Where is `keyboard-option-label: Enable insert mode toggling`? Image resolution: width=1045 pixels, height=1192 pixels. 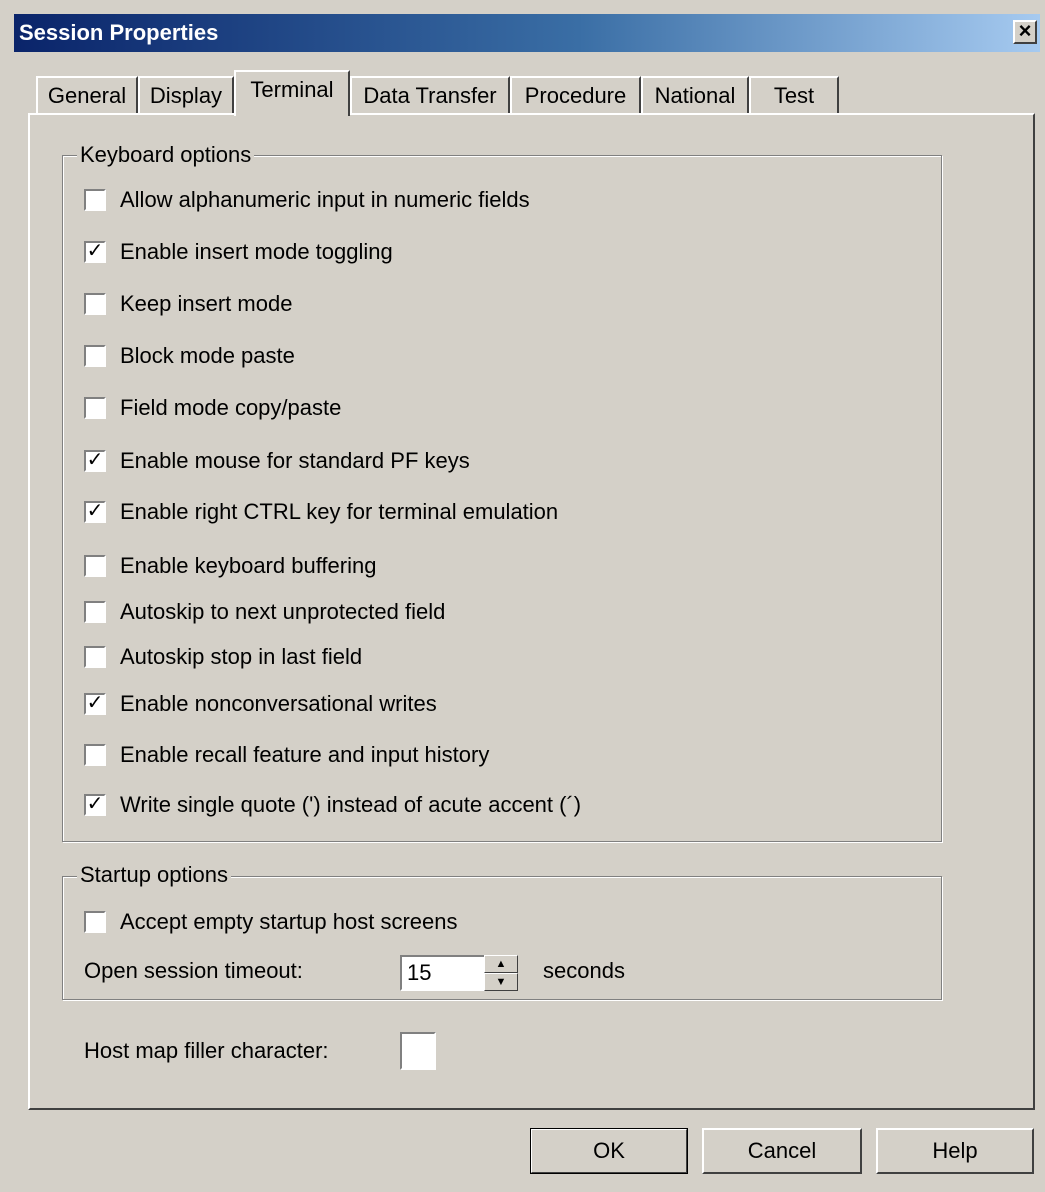
keyboard-option-label: Enable insert mode toggling is located at coordinates (256, 251).